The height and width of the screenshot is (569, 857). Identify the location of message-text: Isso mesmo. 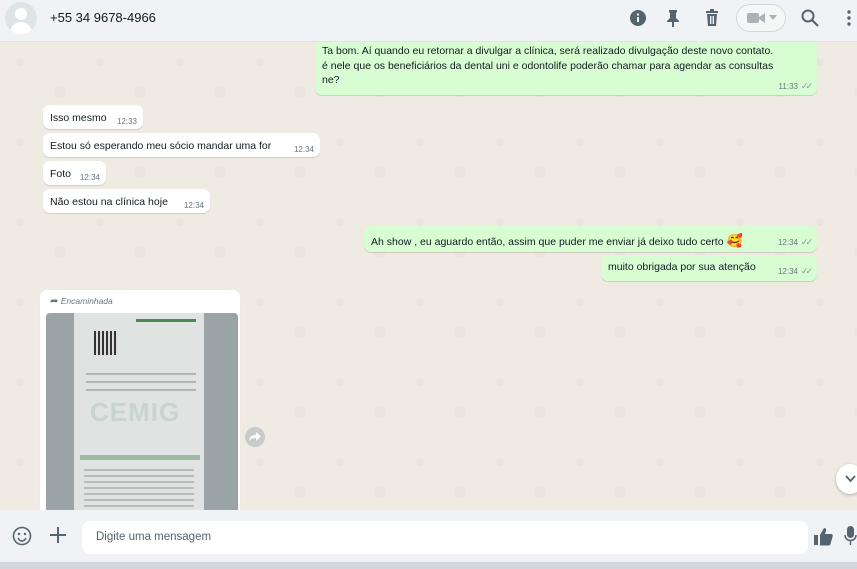
(78, 118).